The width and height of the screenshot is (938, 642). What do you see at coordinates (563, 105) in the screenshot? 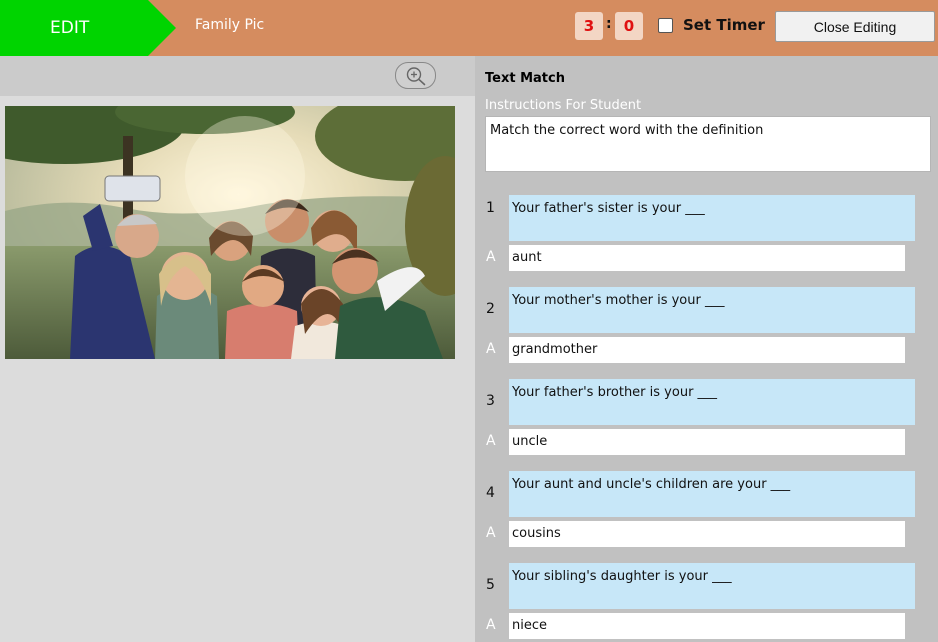
I see `instructions-label: Instructions For Student` at bounding box center [563, 105].